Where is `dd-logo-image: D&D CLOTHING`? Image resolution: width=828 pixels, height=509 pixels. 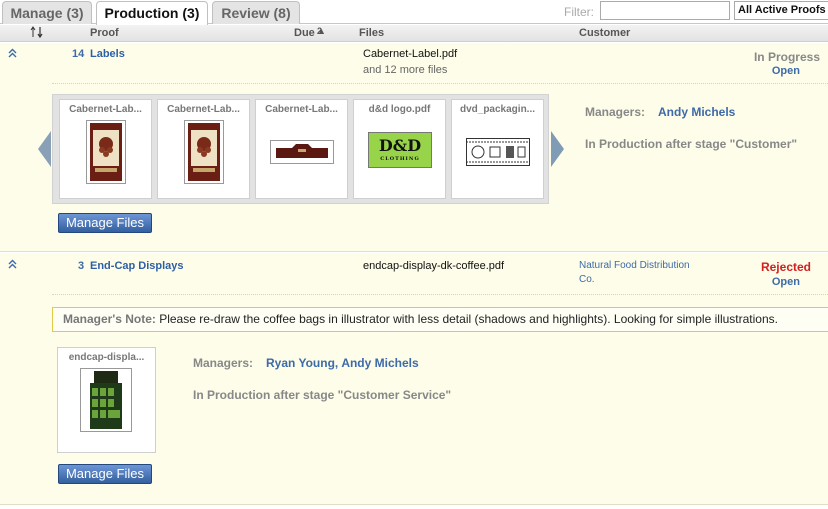 dd-logo-image: D&D CLOTHING is located at coordinates (400, 150).